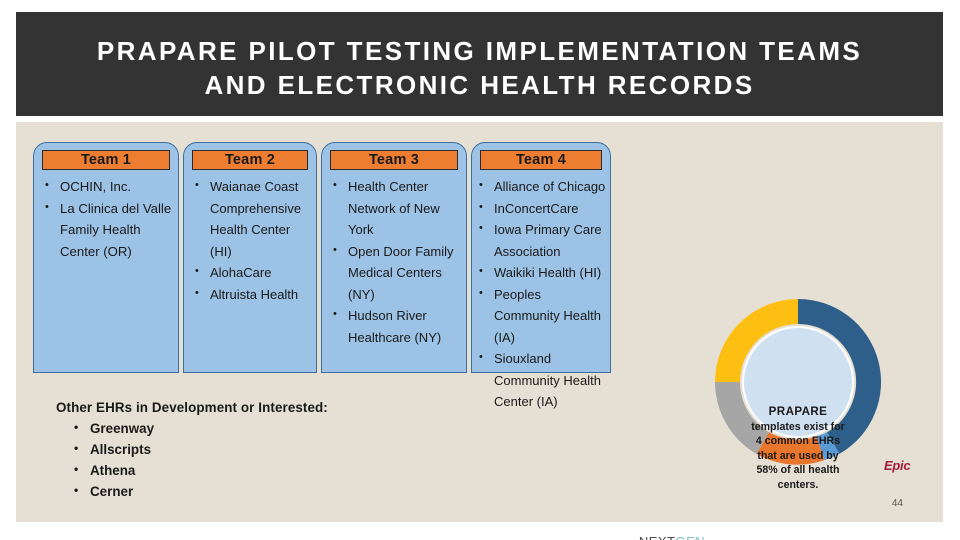 The height and width of the screenshot is (540, 960). What do you see at coordinates (541, 208) in the screenshot?
I see `list-item: InConcertCare` at bounding box center [541, 208].